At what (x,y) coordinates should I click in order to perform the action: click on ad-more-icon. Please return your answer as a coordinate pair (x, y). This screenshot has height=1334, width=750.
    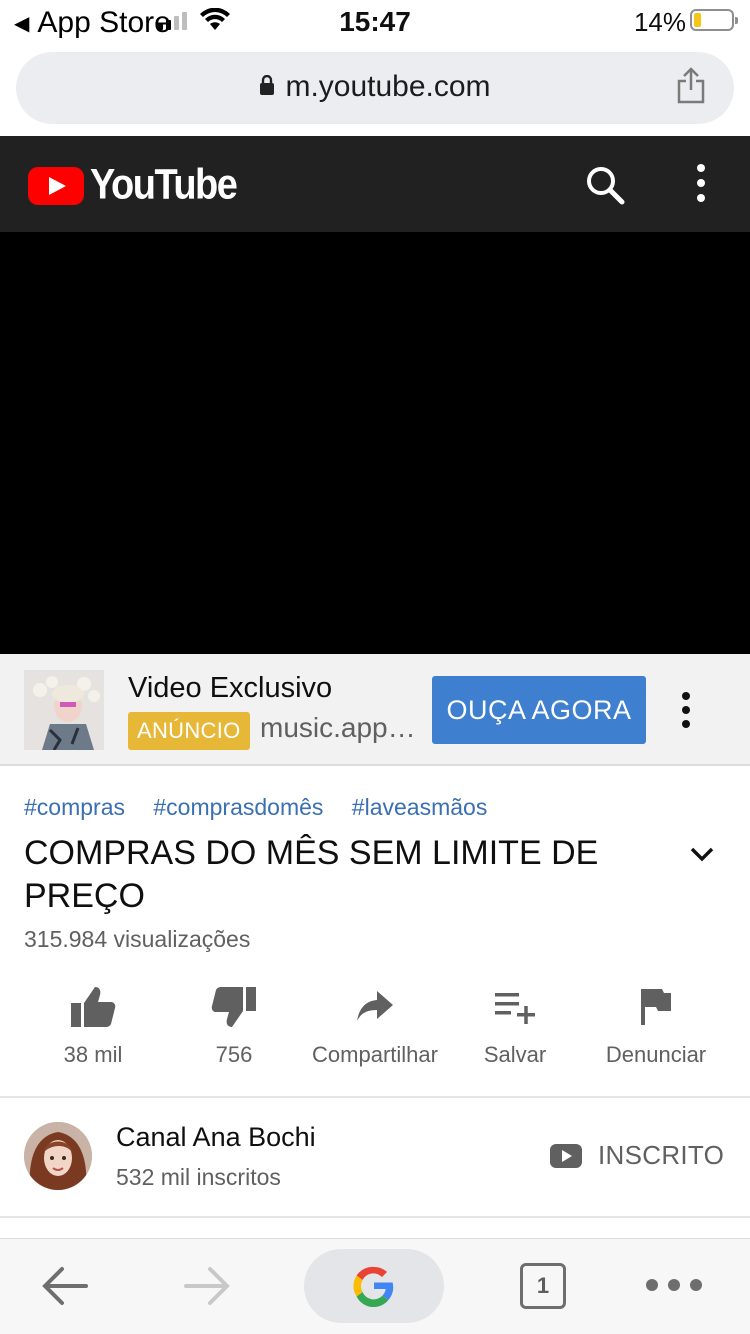
    Looking at the image, I should click on (686, 710).